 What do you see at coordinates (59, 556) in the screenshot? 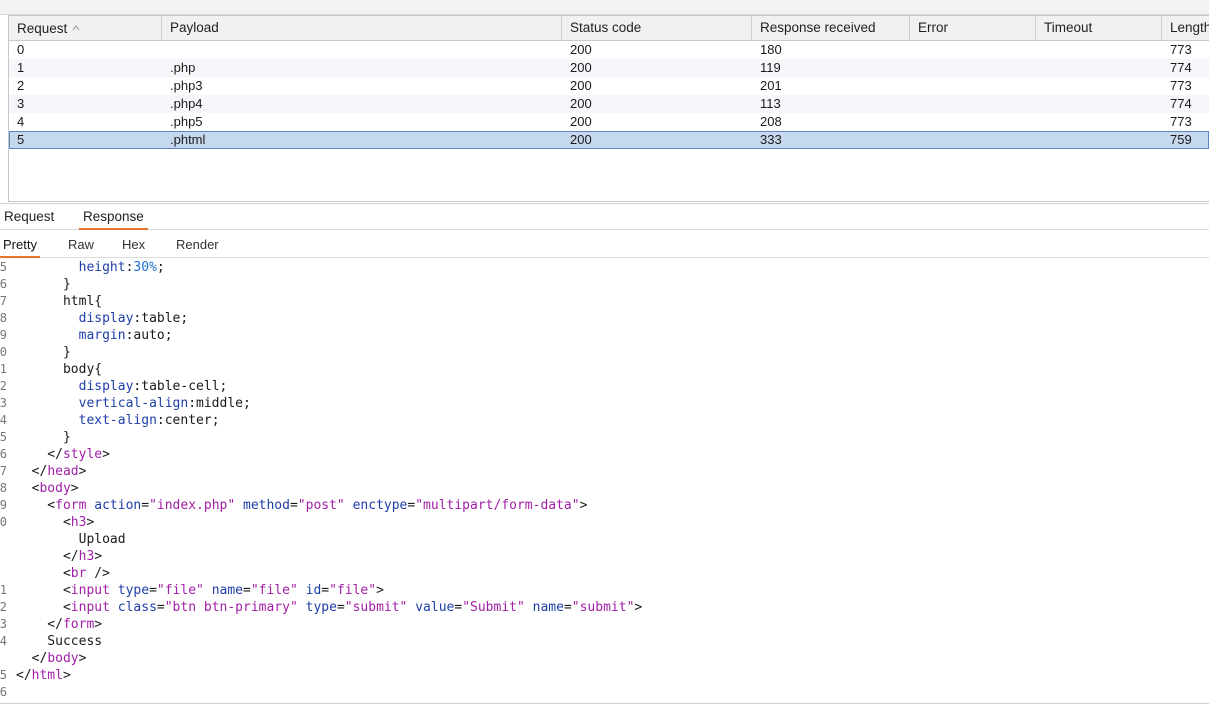
I see `code-text: </h3>` at bounding box center [59, 556].